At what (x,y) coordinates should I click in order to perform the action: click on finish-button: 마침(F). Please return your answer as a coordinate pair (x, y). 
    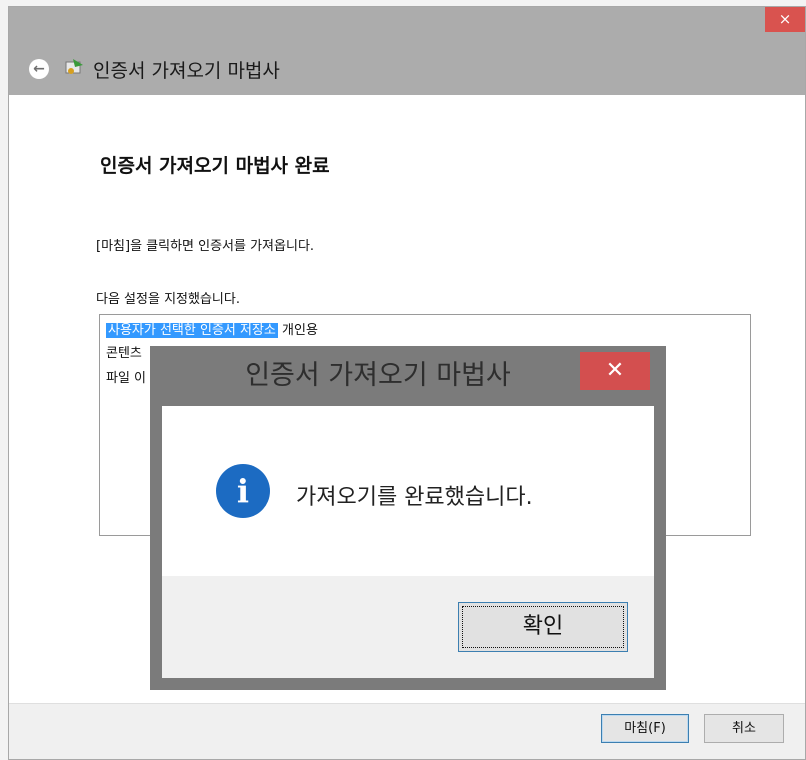
    Looking at the image, I should click on (645, 728).